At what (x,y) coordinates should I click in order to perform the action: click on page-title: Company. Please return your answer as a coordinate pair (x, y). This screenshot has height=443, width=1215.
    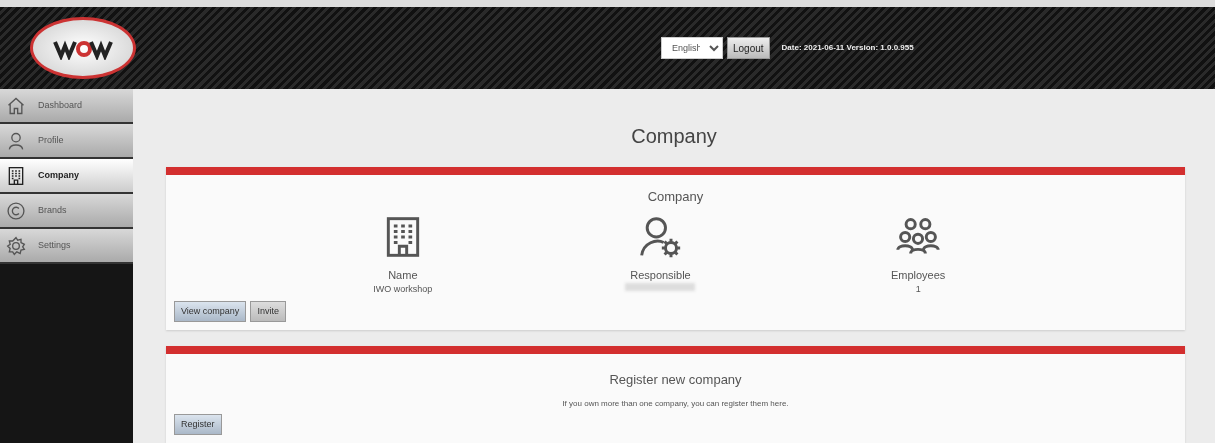
    Looking at the image, I should click on (674, 136).